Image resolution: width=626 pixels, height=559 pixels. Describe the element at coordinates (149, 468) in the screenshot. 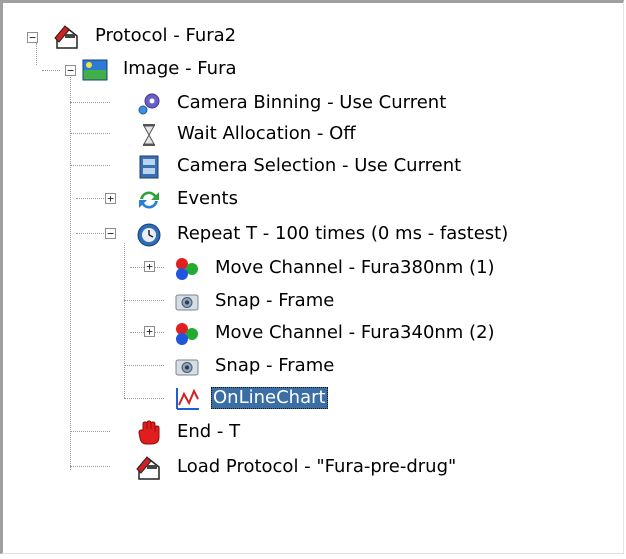

I see `load-protocol-icon` at that location.